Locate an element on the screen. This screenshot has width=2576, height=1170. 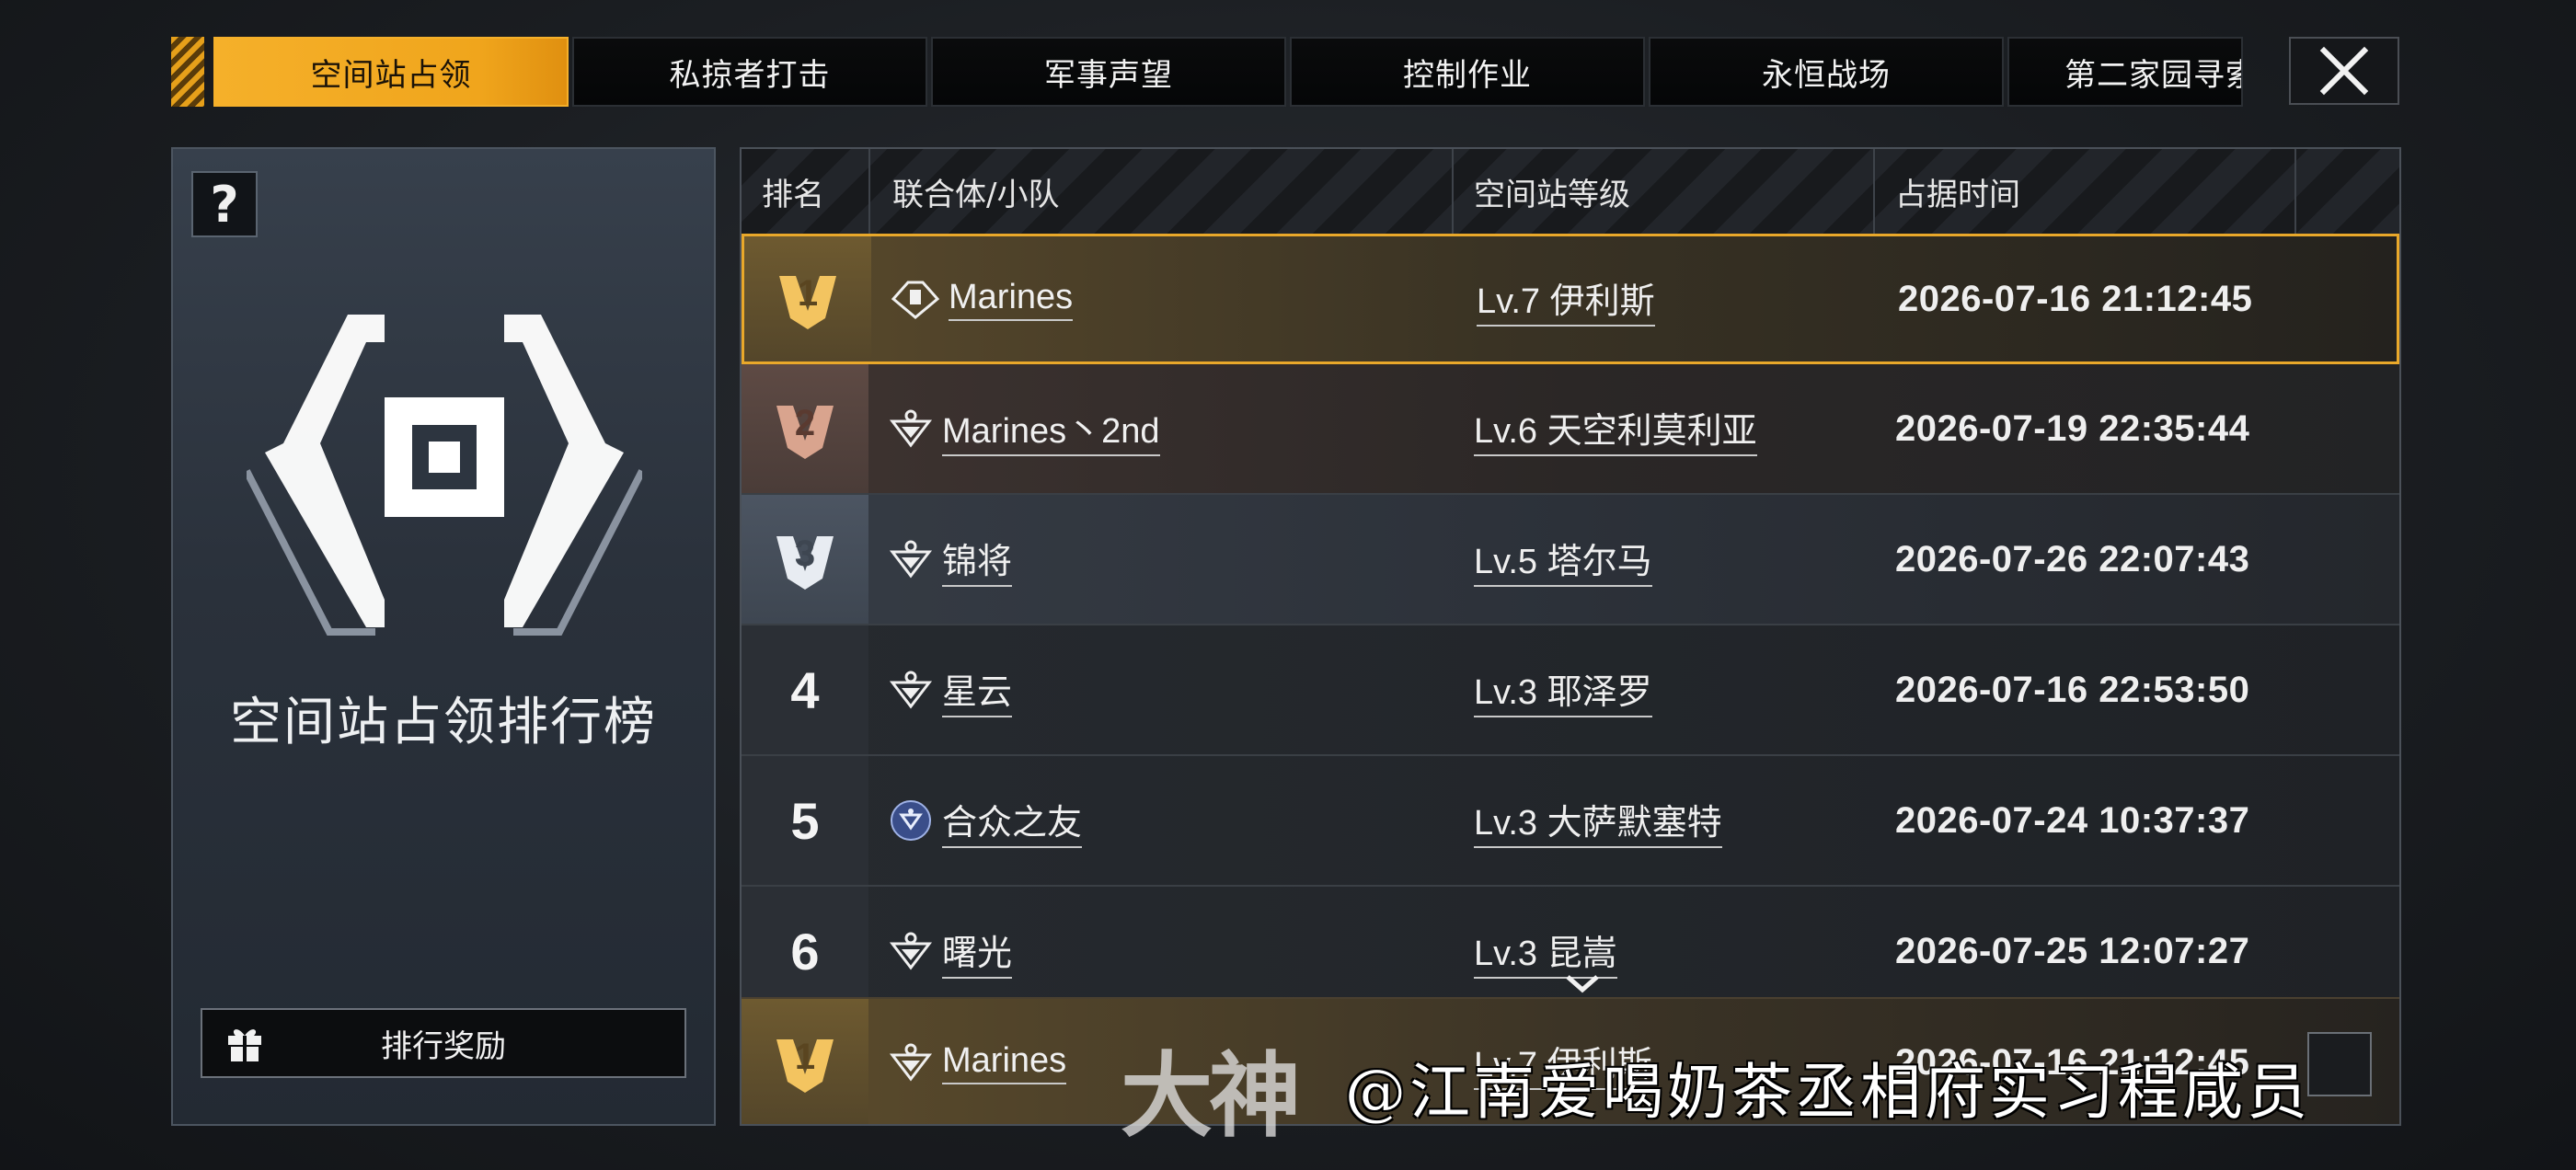
table-row: 4 星云 Lv.3 耶泽罗 2026-07-16 22:53:50 is located at coordinates (1570, 690).